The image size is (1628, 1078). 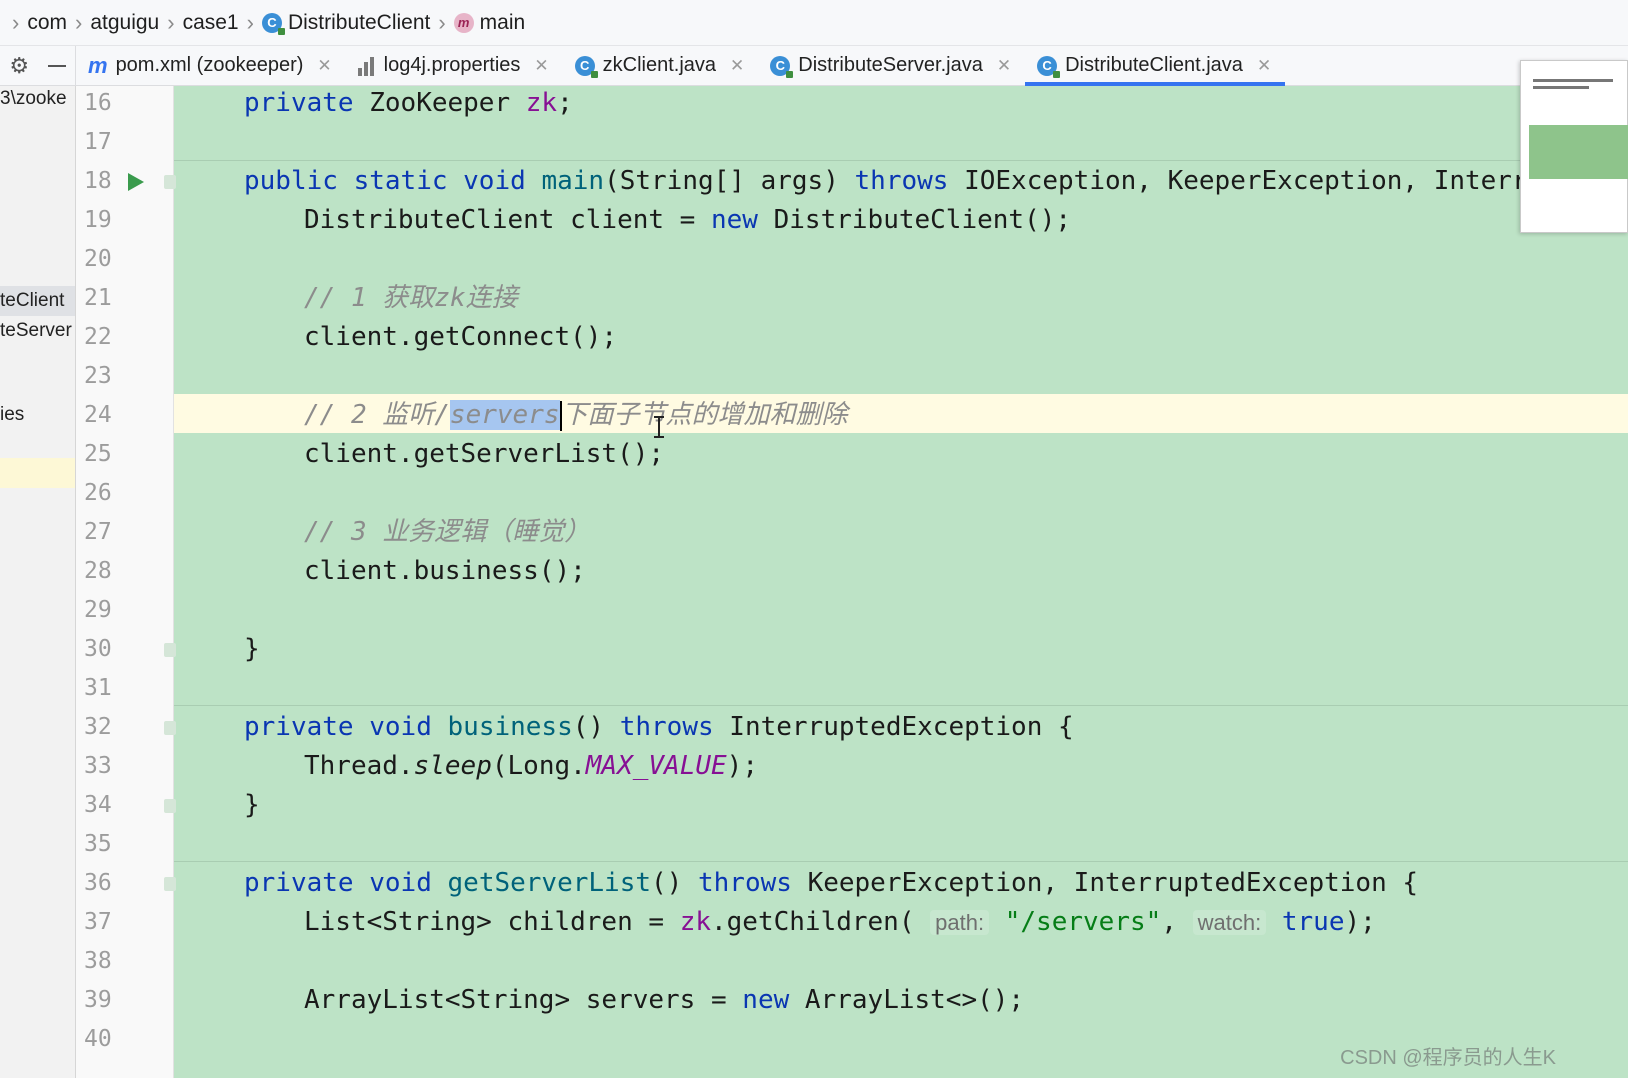 I want to click on gear-icon: ⚙, so click(x=19, y=66).